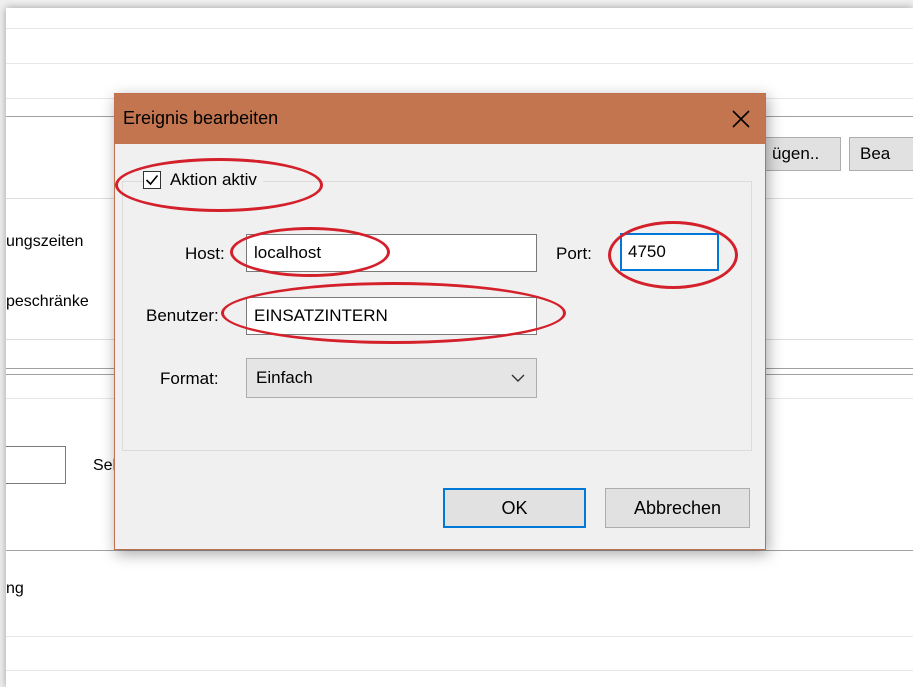 The height and width of the screenshot is (687, 913). What do you see at coordinates (514, 508) in the screenshot?
I see `ok-button: OK` at bounding box center [514, 508].